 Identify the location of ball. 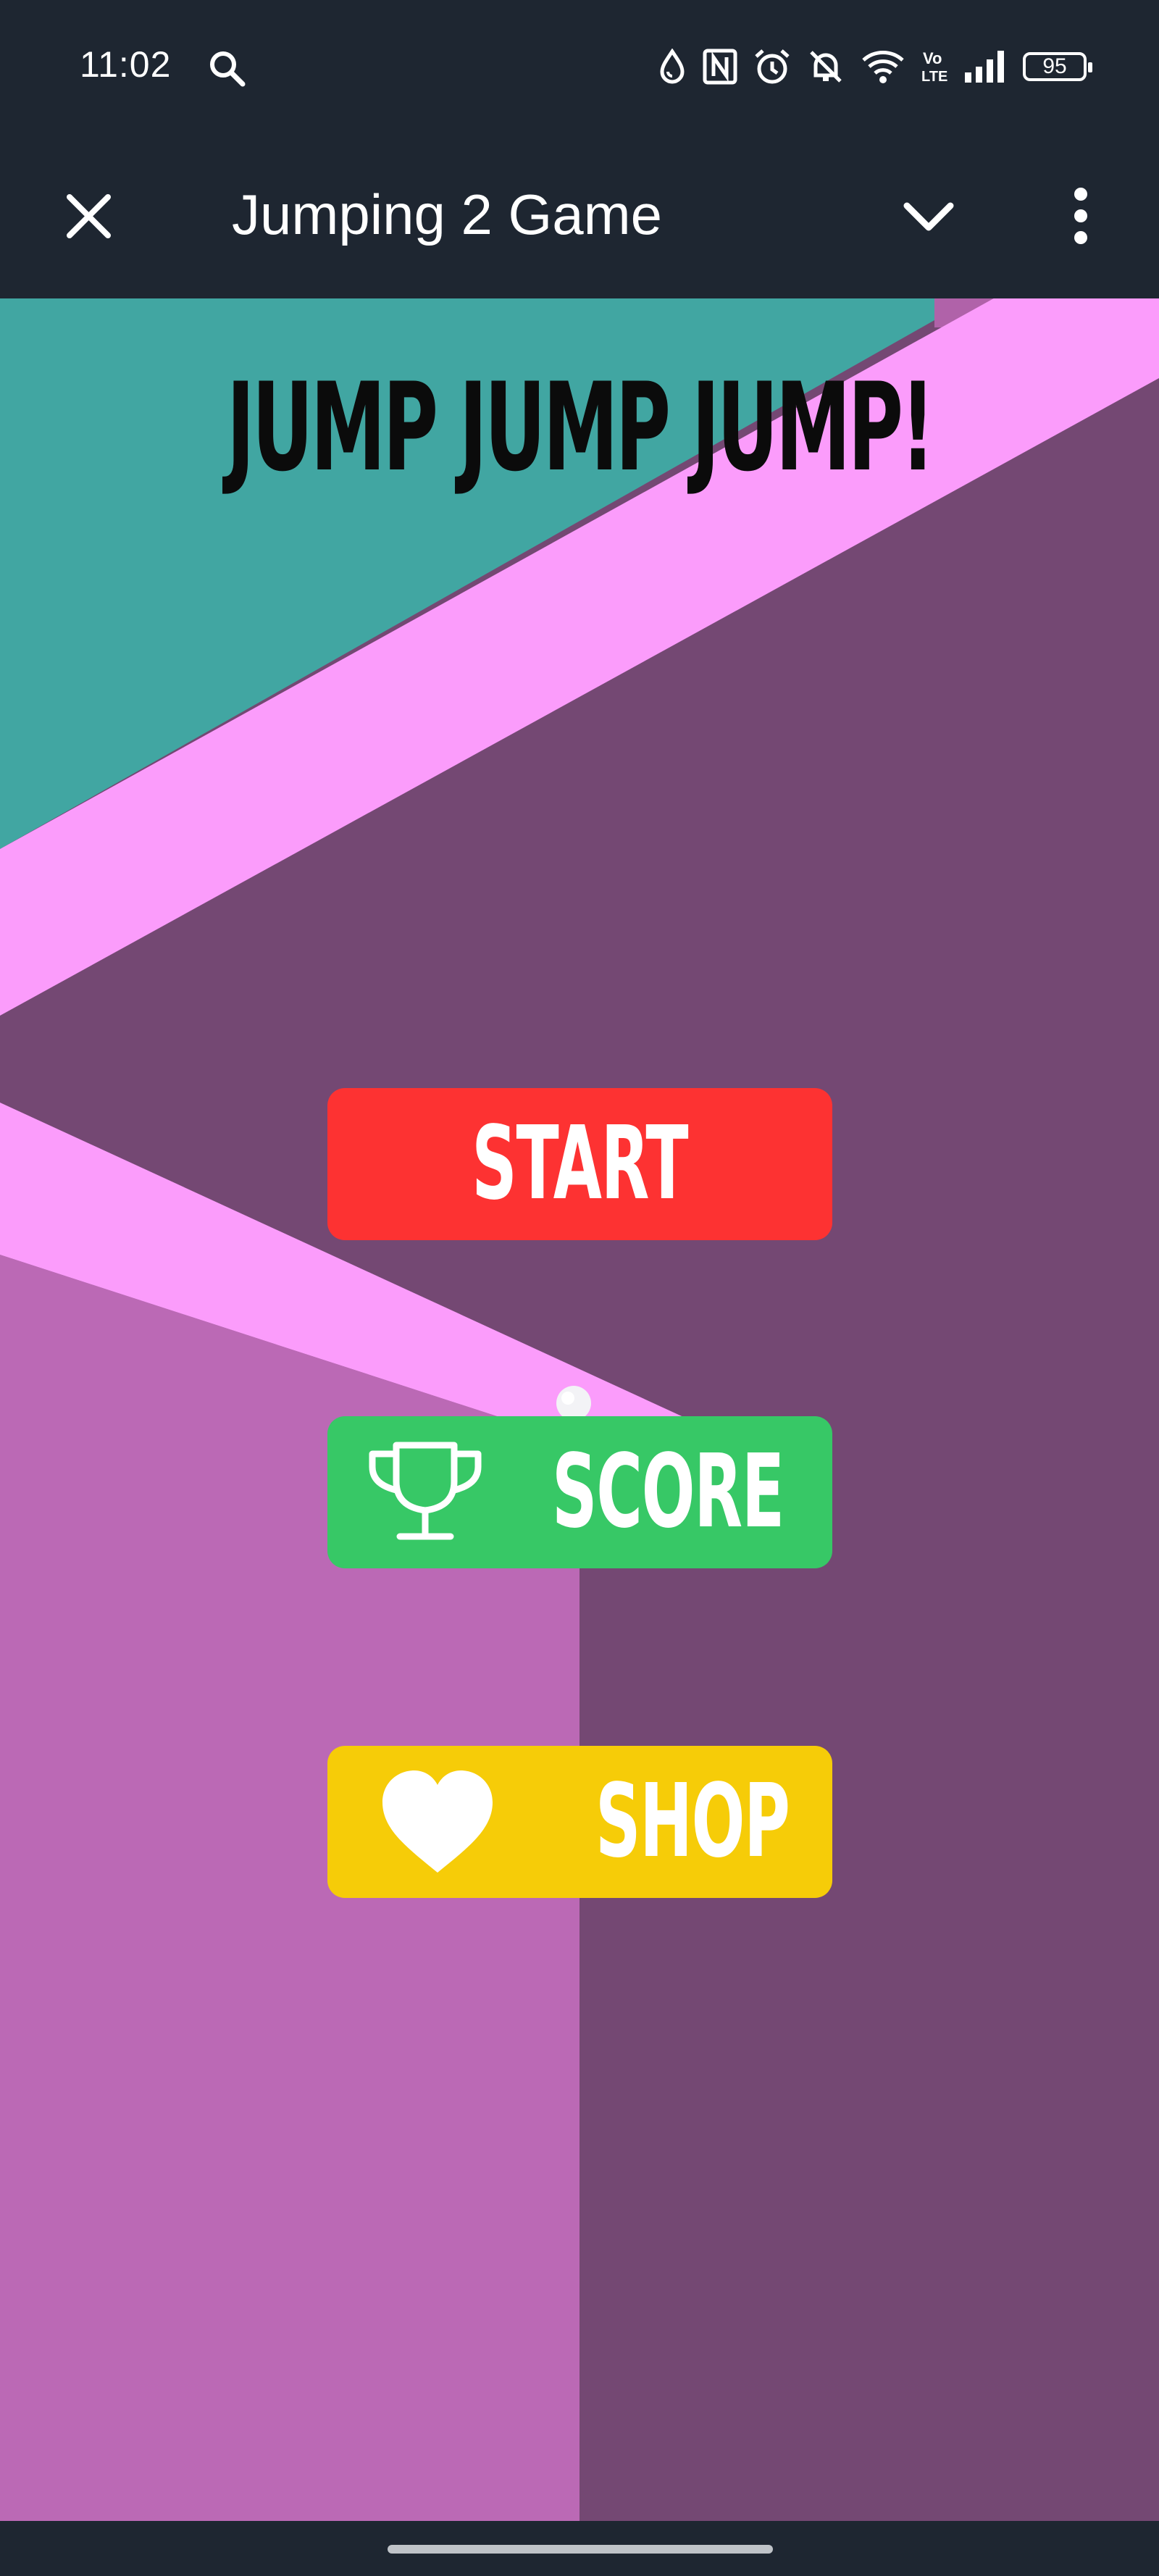
(573, 1403).